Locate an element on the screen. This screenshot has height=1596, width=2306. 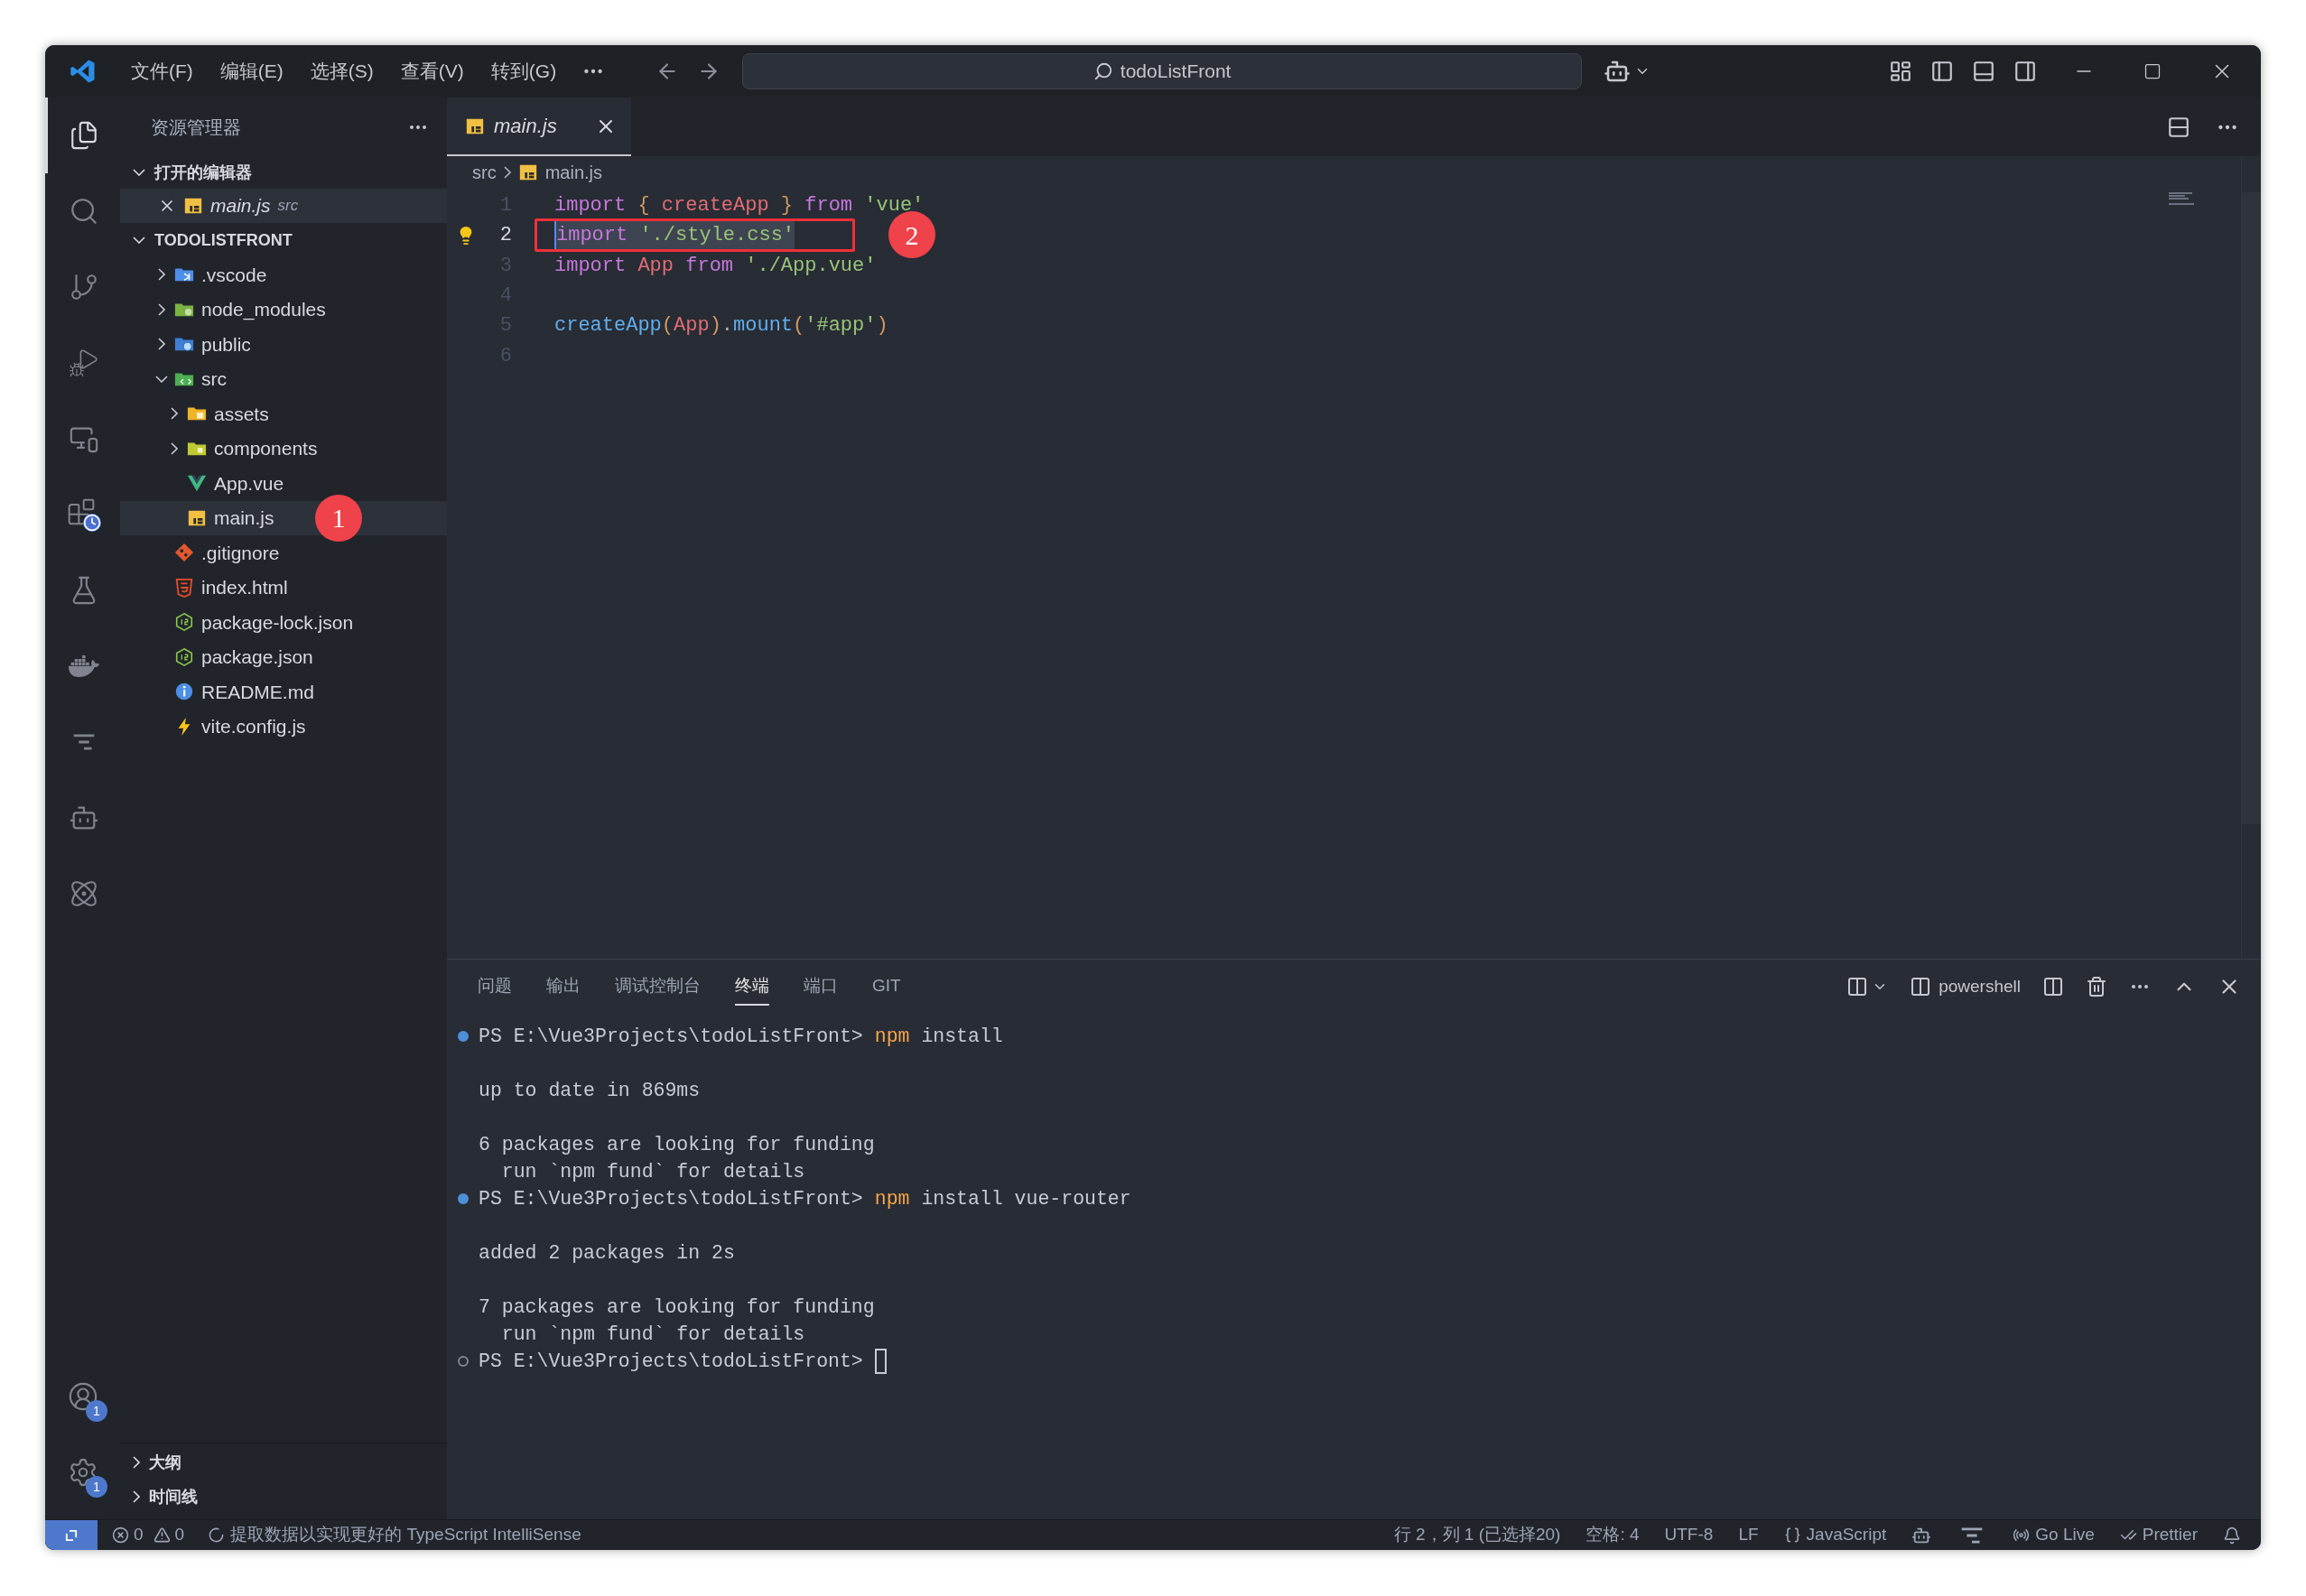
tree-item: node_modules is located at coordinates (283, 309).